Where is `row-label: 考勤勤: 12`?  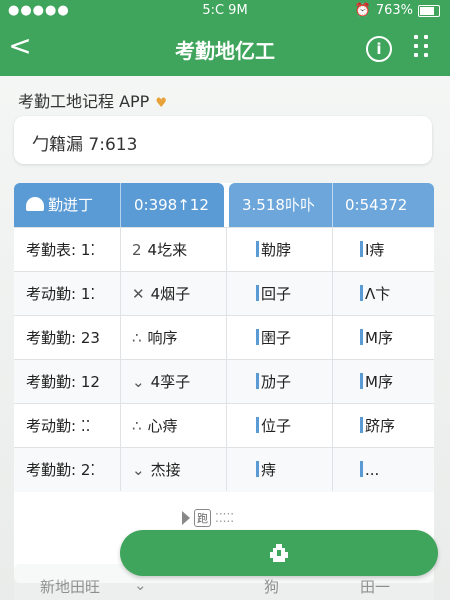
row-label: 考勤勤: 12 is located at coordinates (63, 382).